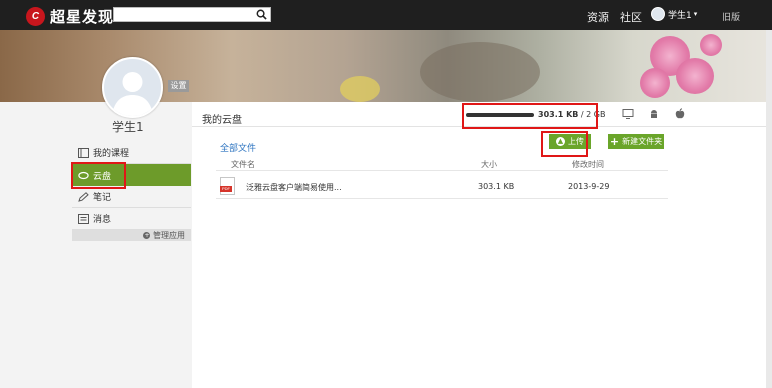  What do you see at coordinates (102, 198) in the screenshot?
I see `sidebar-item-label: 笔记` at bounding box center [102, 198].